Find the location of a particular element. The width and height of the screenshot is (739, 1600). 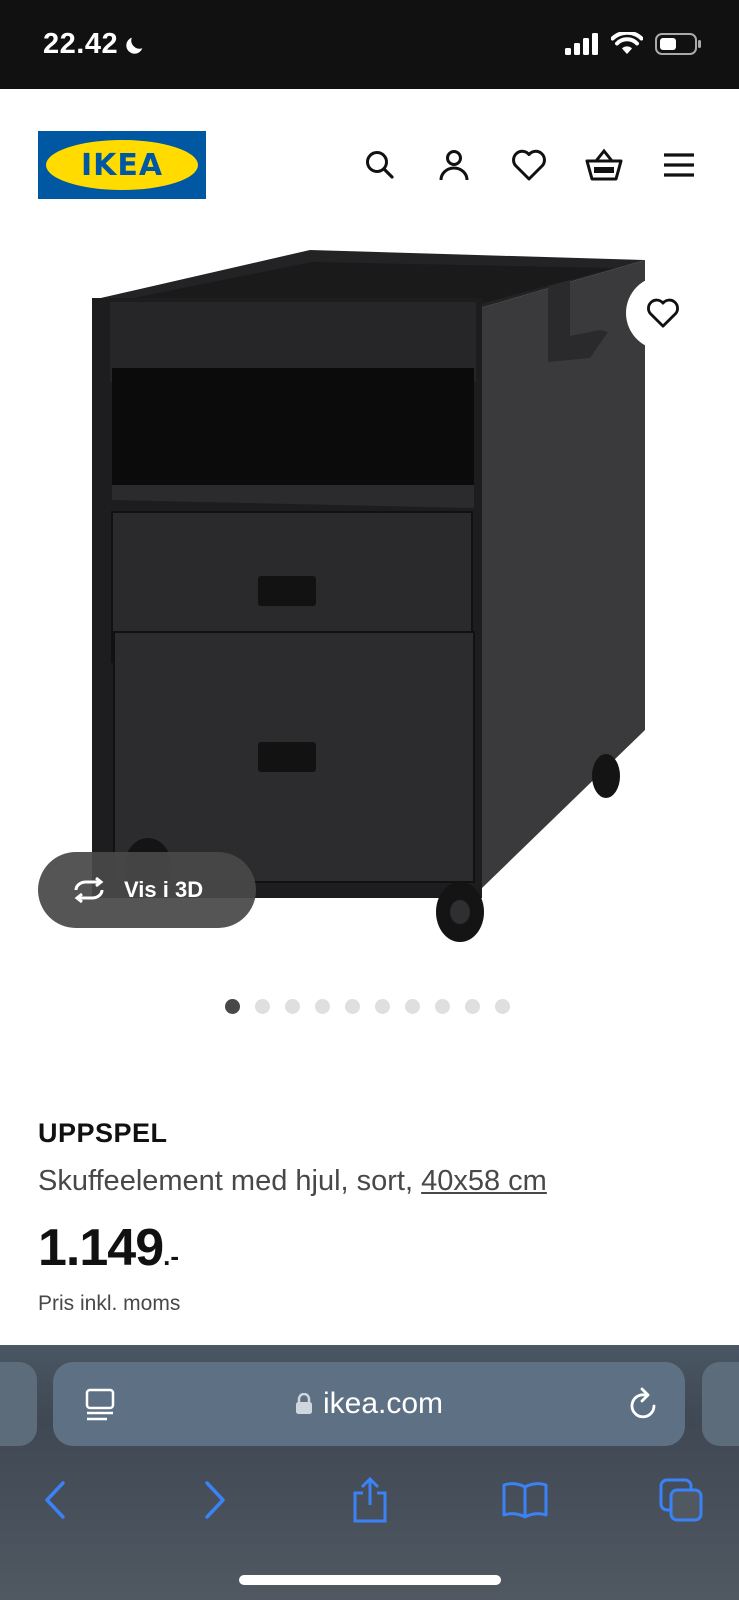

basket-icon is located at coordinates (604, 165).